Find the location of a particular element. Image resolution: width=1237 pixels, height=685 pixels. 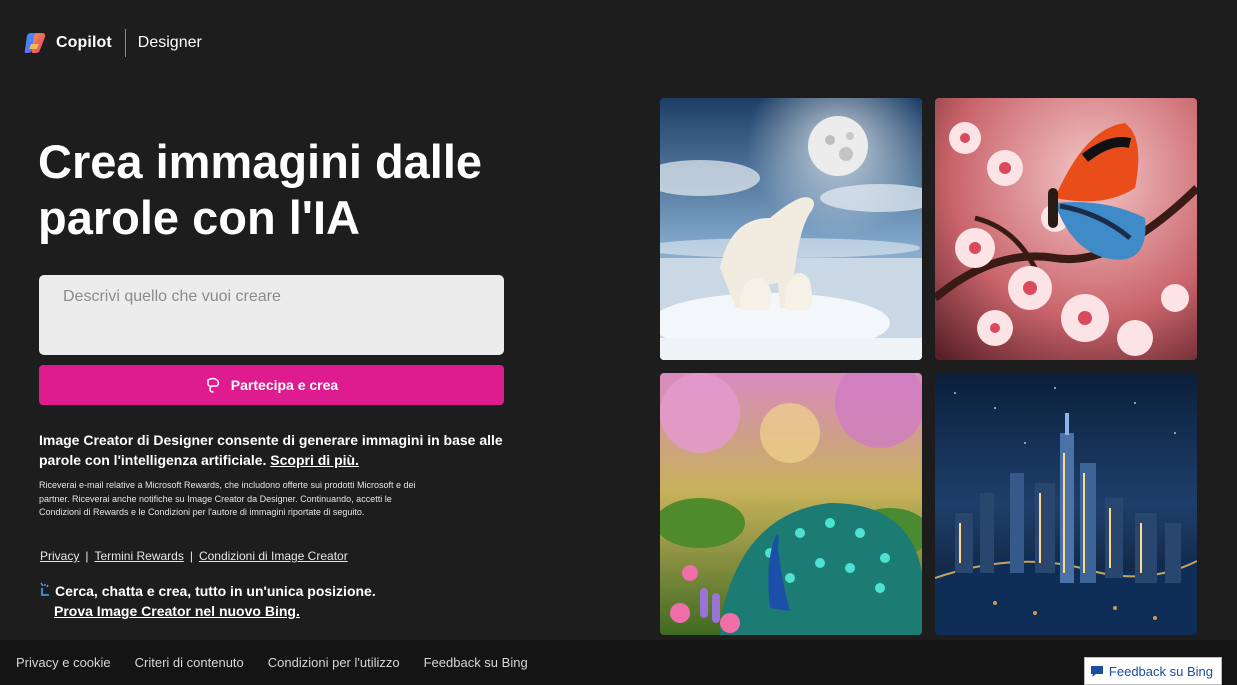

privacy-link: Privacy is located at coordinates (59, 556).